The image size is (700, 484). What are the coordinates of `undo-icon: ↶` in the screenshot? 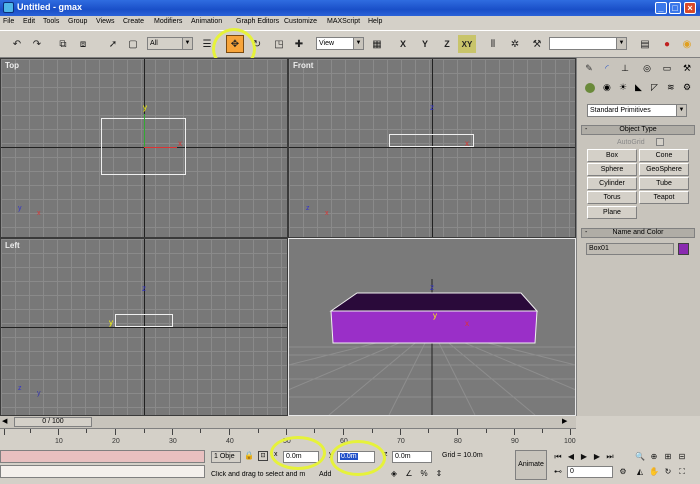 It's located at (17, 44).